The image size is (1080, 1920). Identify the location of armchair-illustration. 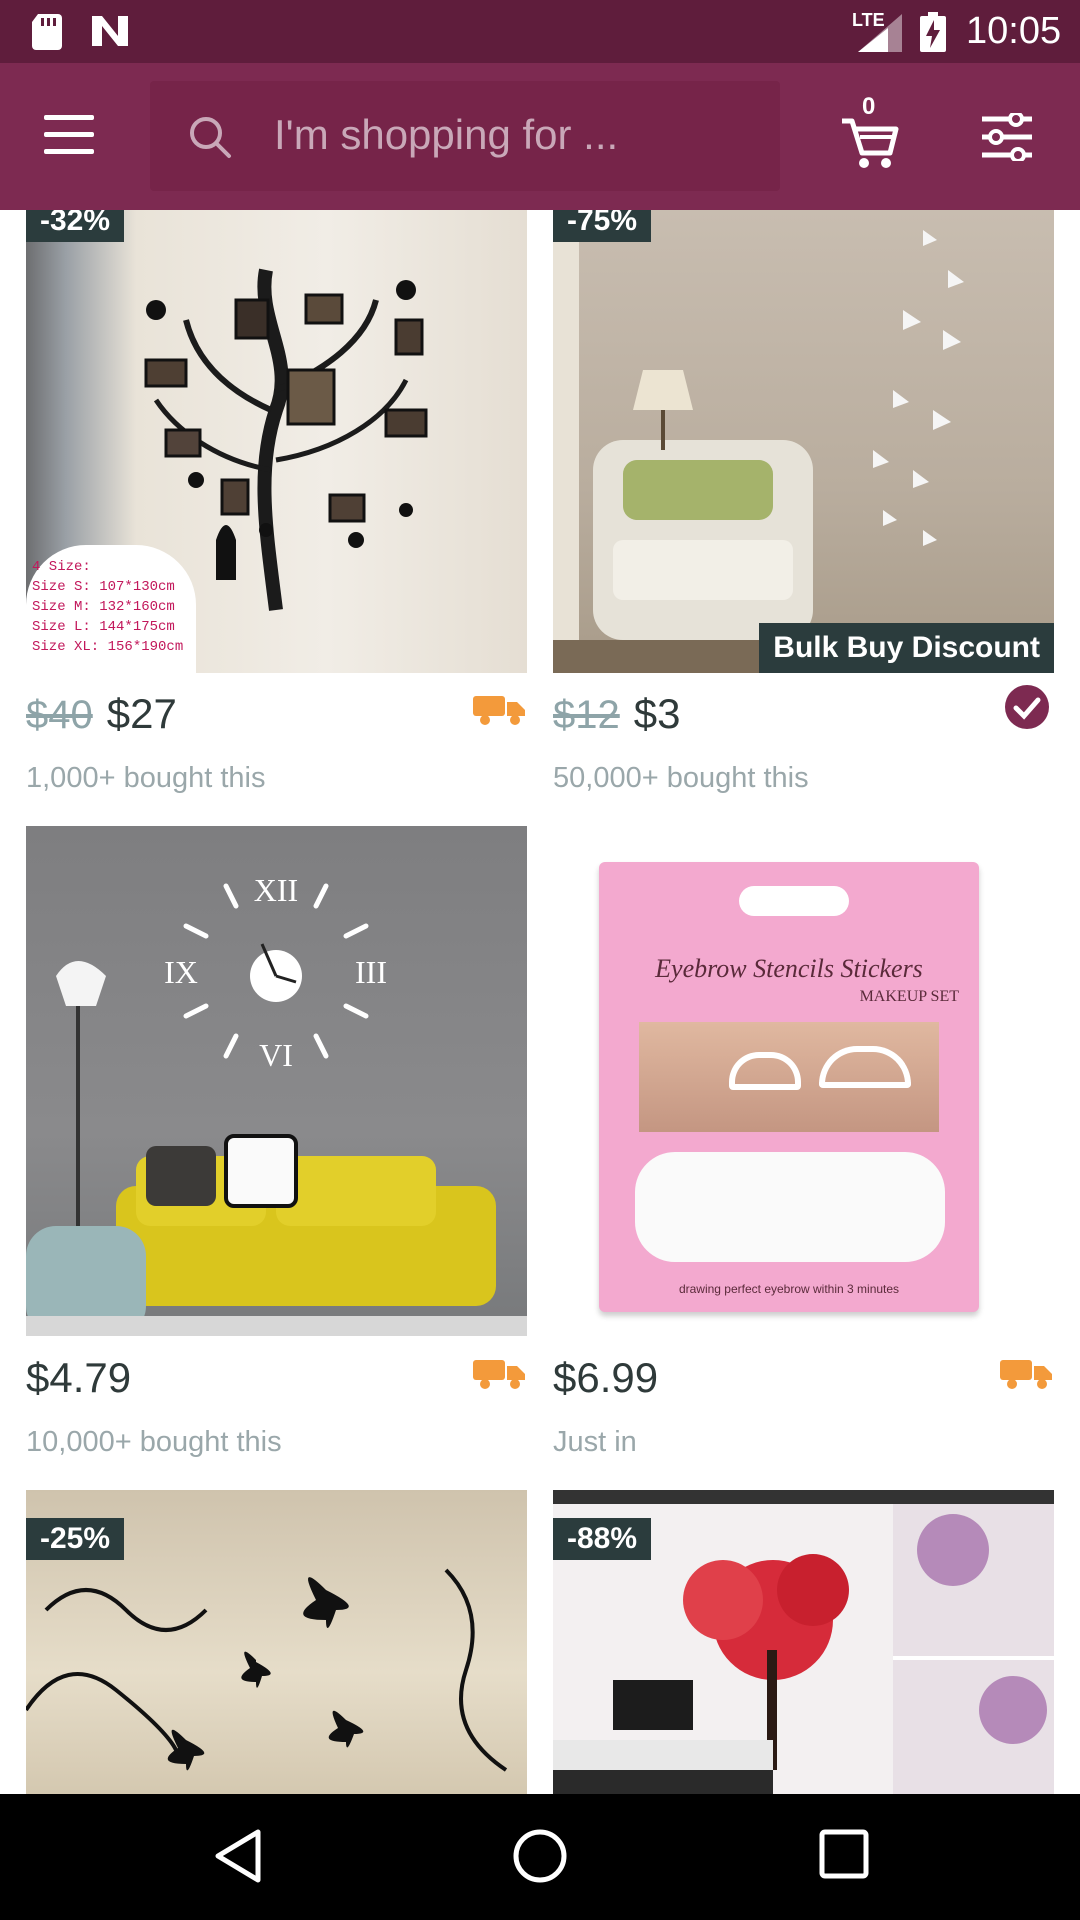
(803, 441).